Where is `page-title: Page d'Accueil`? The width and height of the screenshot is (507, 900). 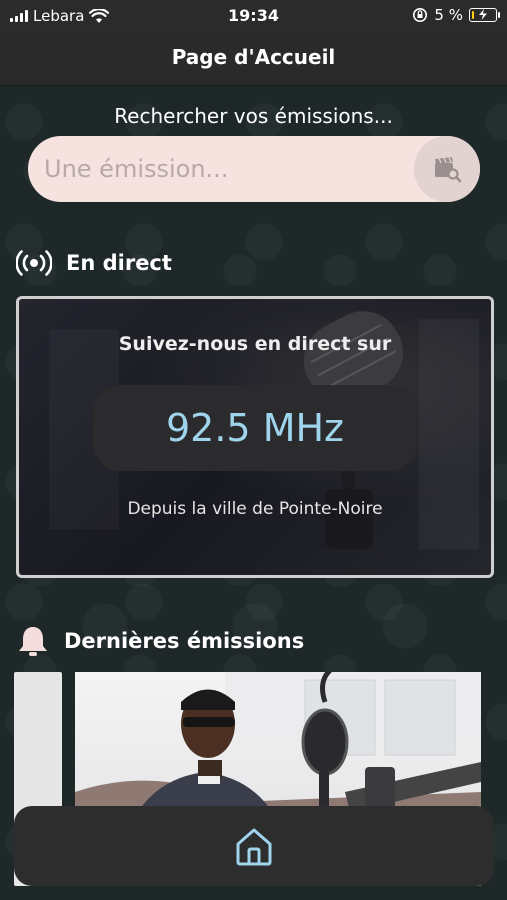 page-title: Page d'Accueil is located at coordinates (253, 59).